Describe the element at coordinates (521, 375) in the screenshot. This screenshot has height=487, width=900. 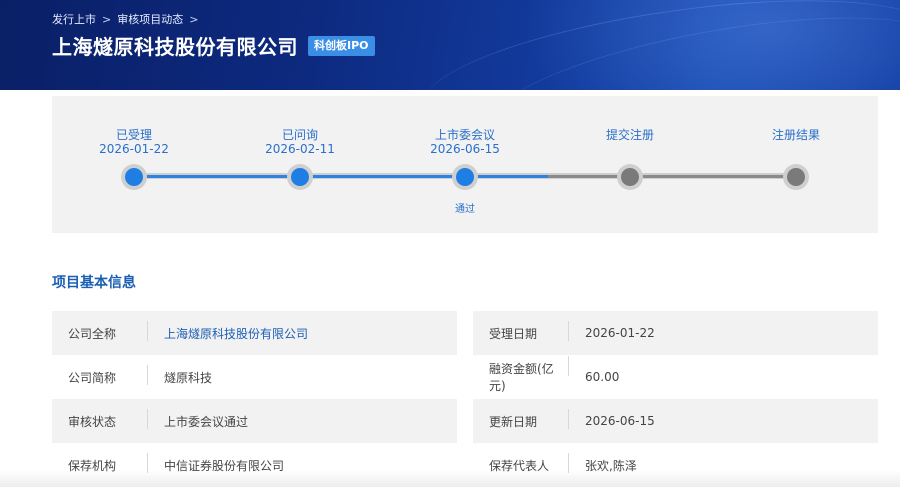
I see `field-label: 融资金额(亿元)` at that location.